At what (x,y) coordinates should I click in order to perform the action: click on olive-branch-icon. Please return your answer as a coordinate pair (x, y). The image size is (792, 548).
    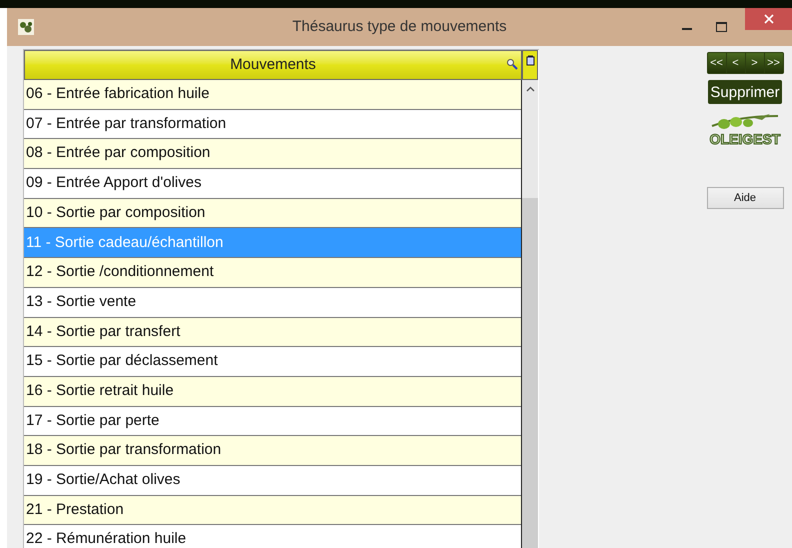
    Looking at the image, I should click on (745, 122).